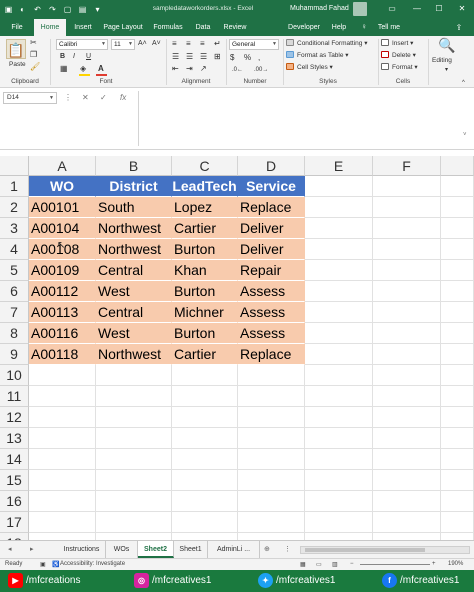  I want to click on table-cell: Cartier, so click(205, 228).